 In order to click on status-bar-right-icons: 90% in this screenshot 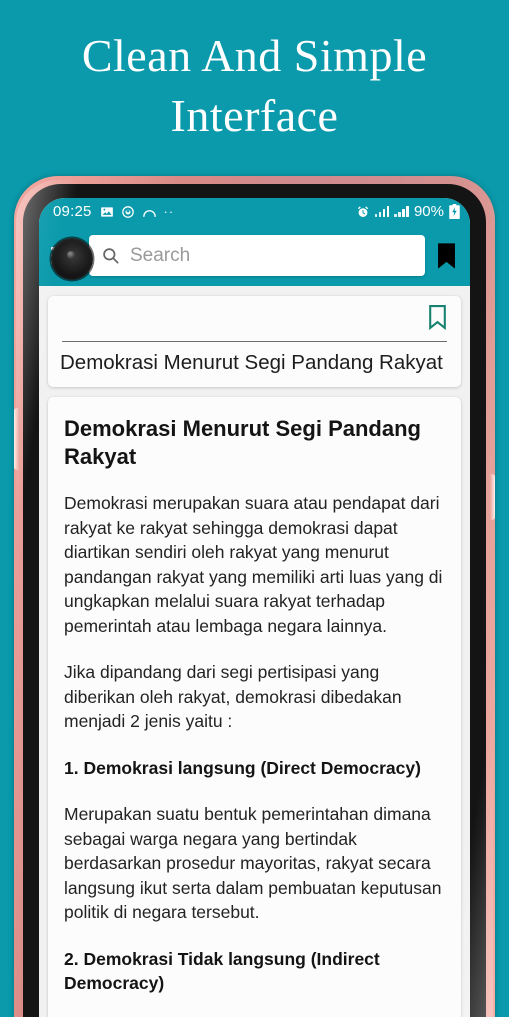, I will do `click(408, 211)`.